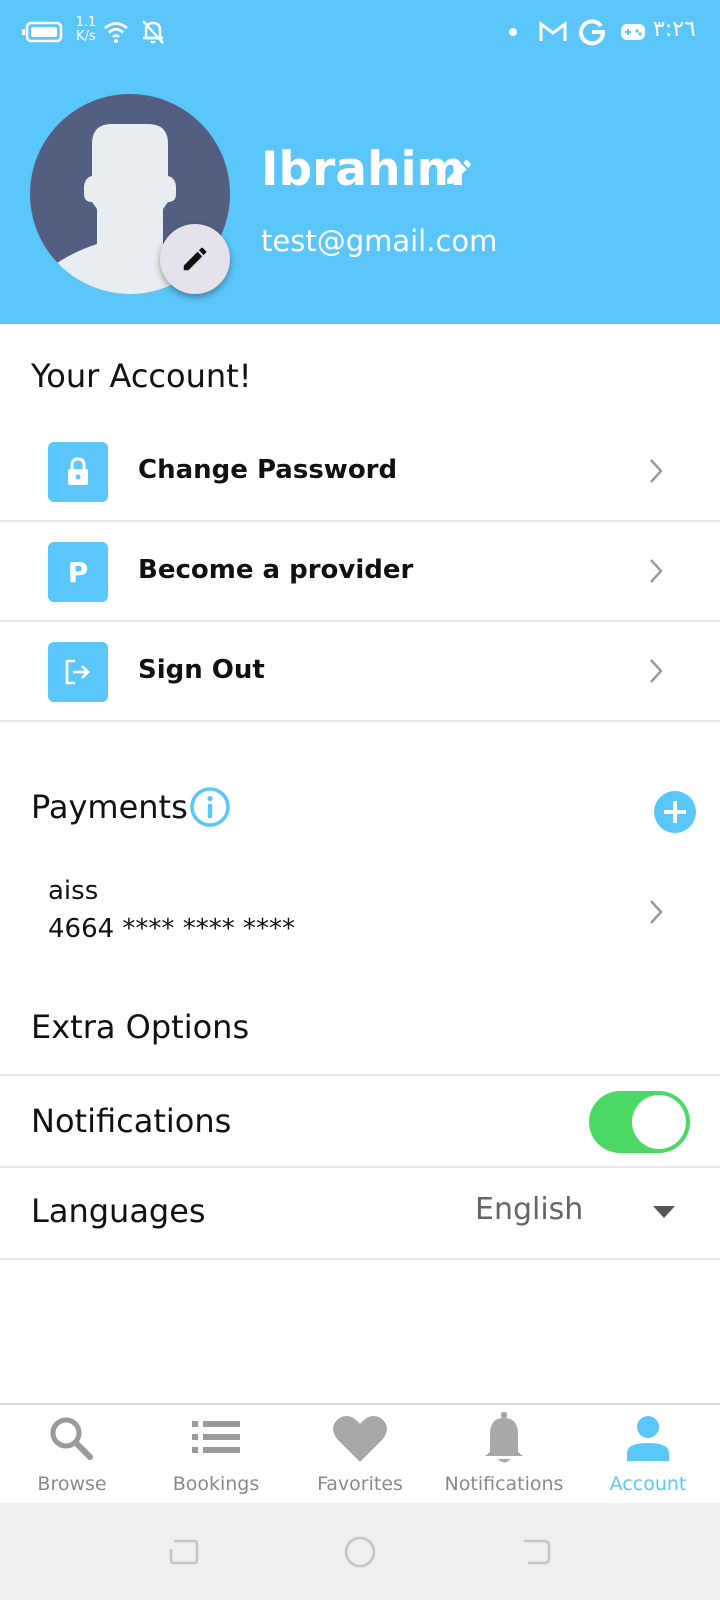 This screenshot has height=1600, width=720. What do you see at coordinates (659, 1122) in the screenshot?
I see `toggle-knob` at bounding box center [659, 1122].